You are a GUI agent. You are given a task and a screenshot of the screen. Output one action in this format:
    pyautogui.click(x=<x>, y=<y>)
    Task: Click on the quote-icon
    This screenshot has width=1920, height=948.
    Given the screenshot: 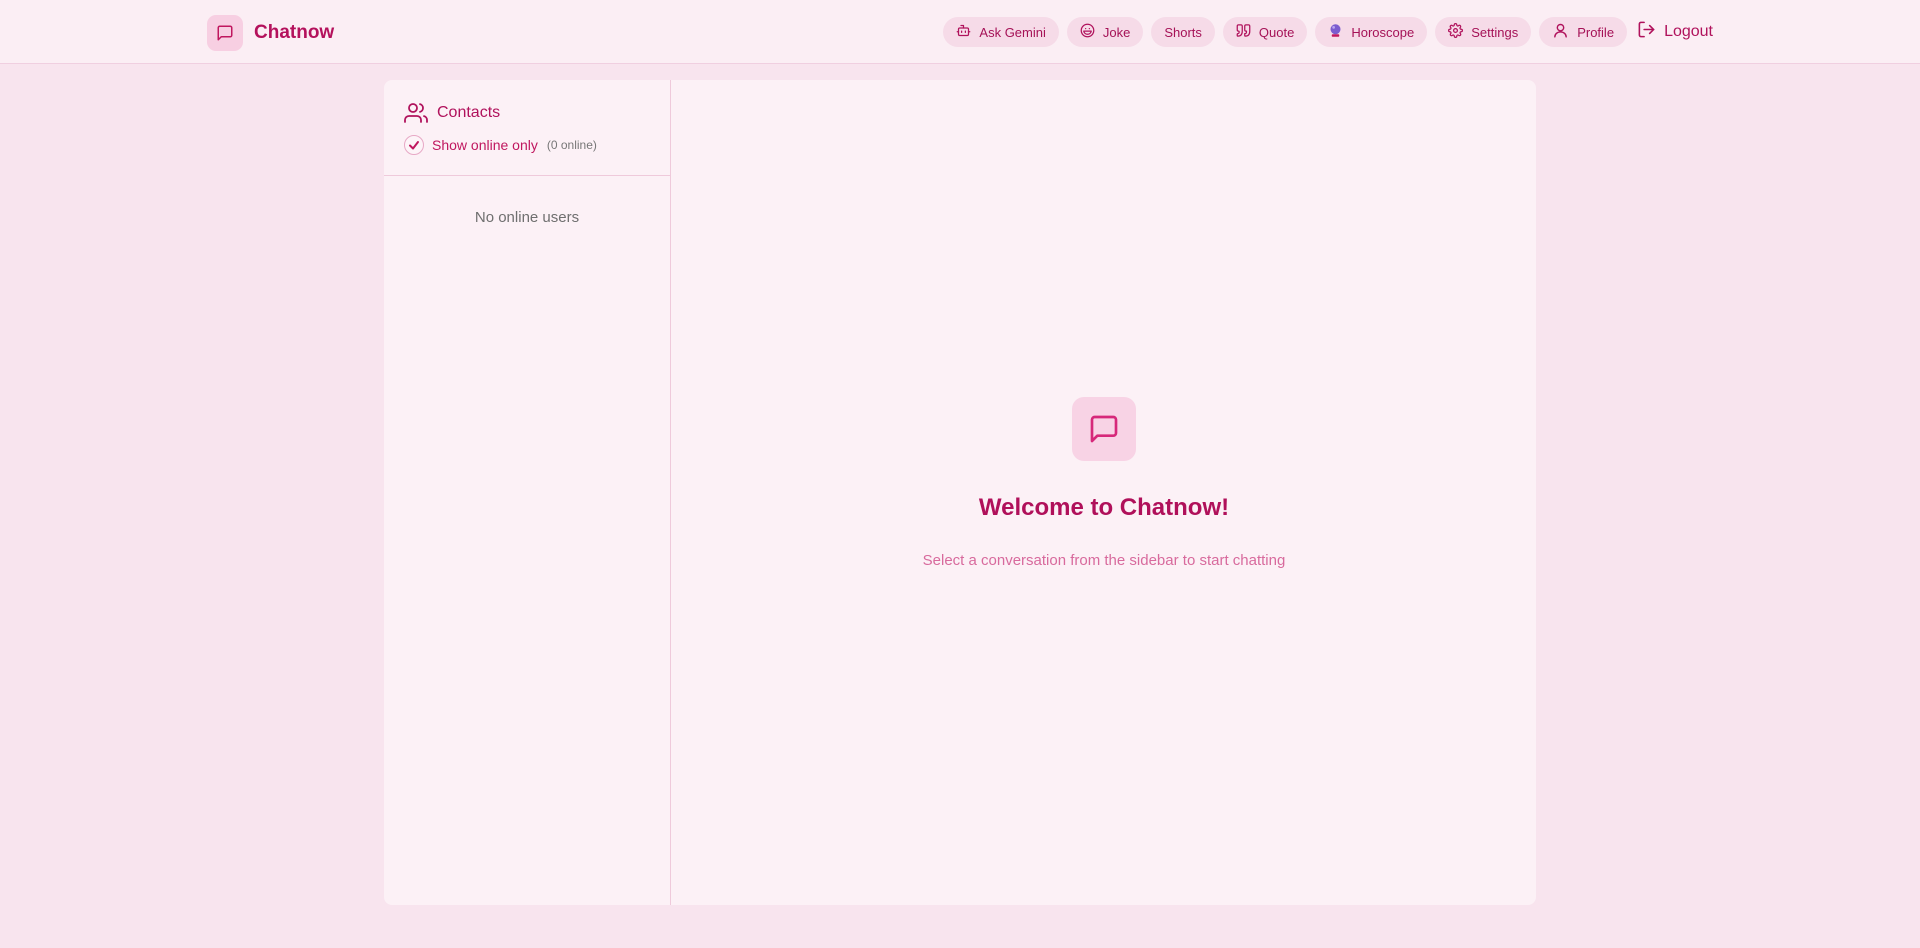 What is the action you would take?
    pyautogui.click(x=1243, y=32)
    